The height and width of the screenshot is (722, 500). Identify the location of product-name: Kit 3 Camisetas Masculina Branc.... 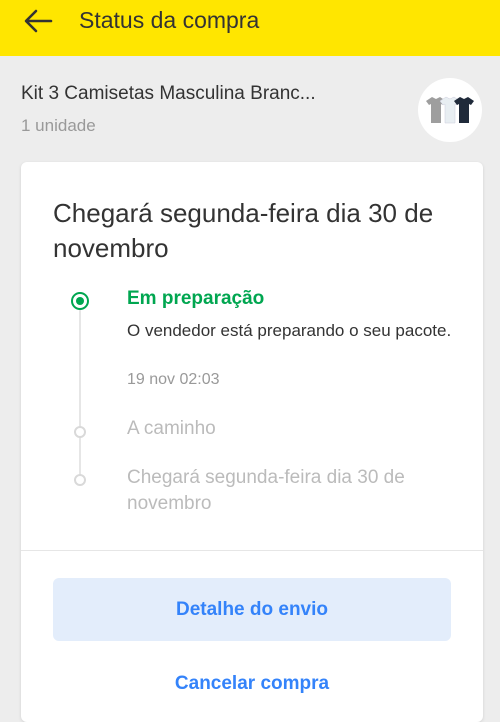
(168, 93).